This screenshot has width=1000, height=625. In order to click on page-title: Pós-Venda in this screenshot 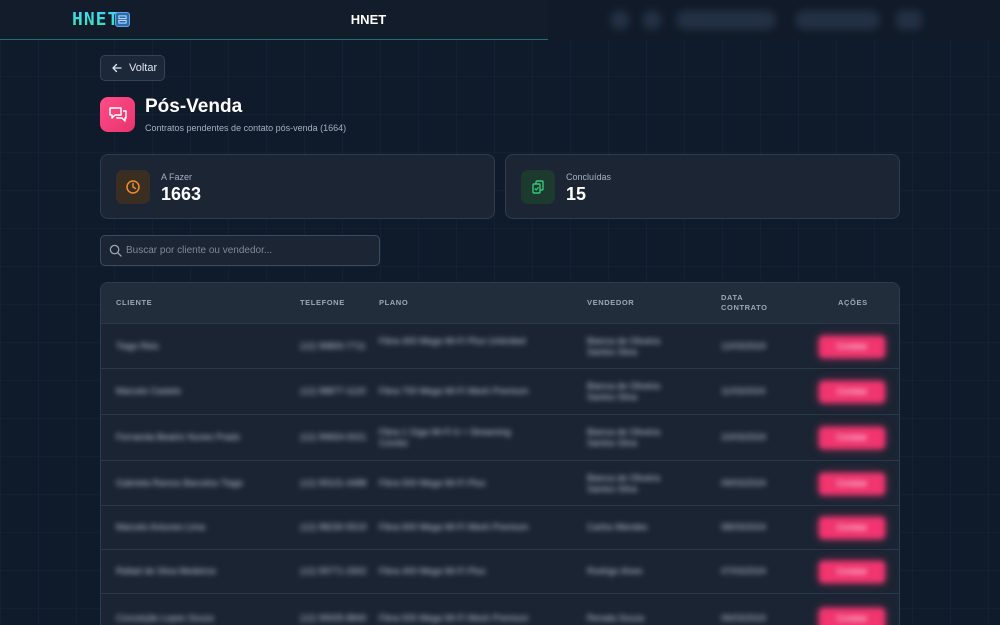, I will do `click(194, 106)`.